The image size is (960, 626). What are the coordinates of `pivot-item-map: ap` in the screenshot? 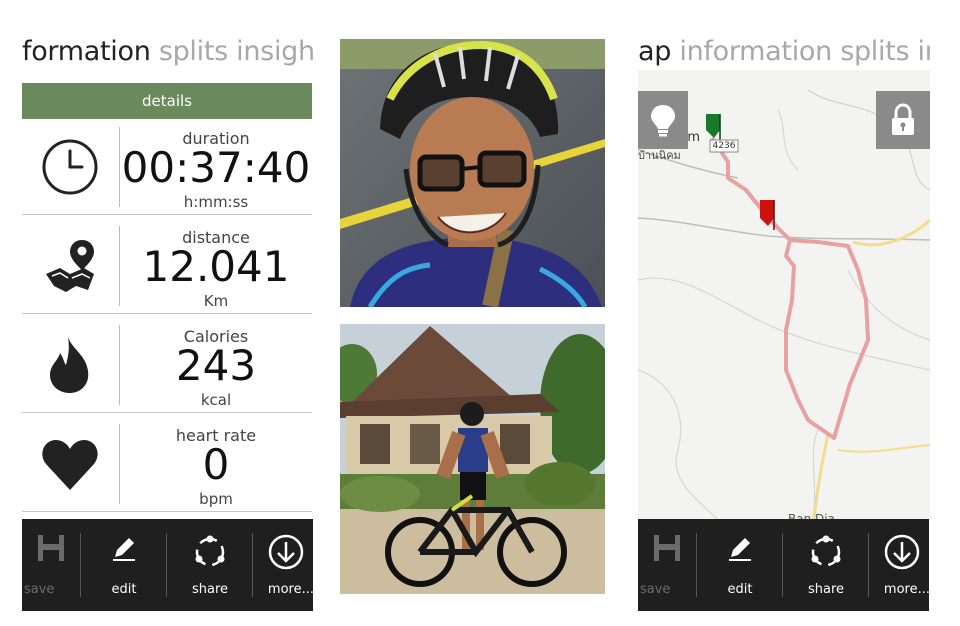 It's located at (654, 51).